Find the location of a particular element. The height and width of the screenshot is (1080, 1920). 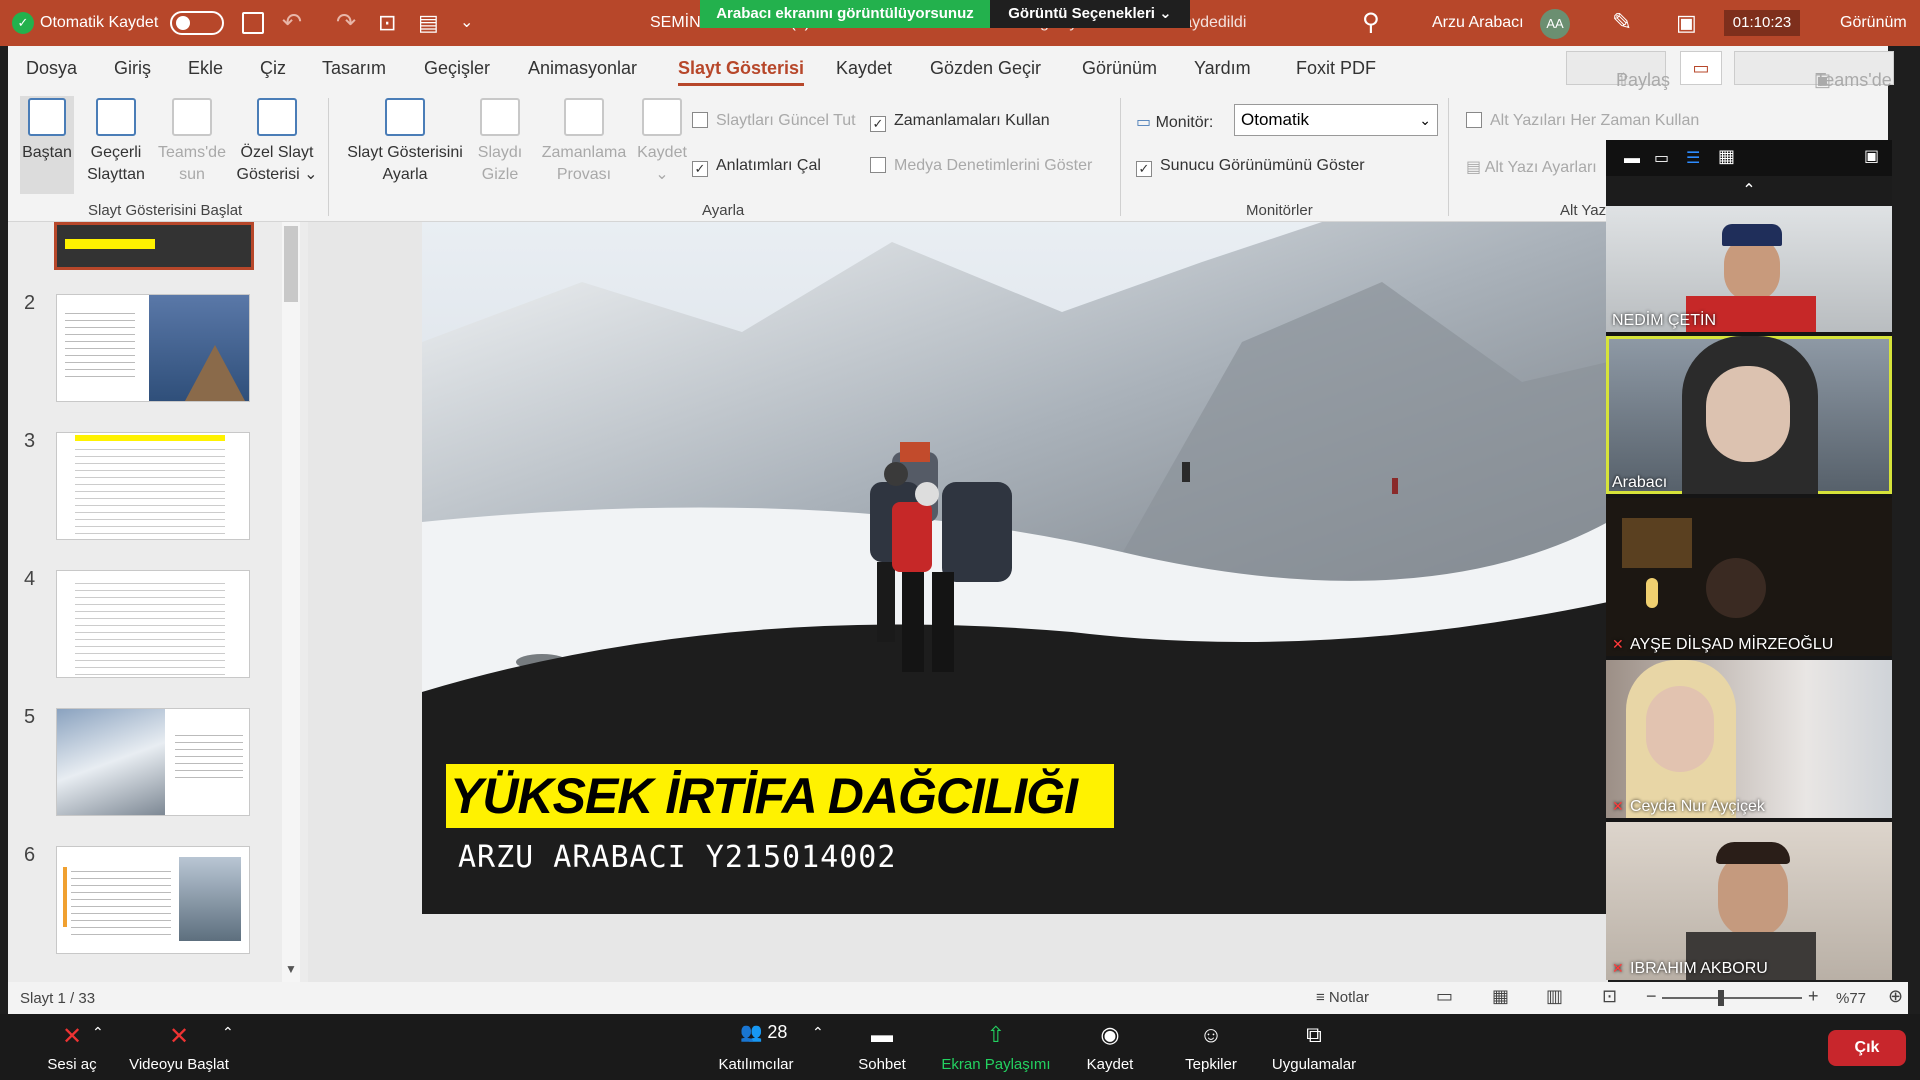

keep-slides-updated-checkbox: Slaytları Güncel Tut is located at coordinates (774, 121).